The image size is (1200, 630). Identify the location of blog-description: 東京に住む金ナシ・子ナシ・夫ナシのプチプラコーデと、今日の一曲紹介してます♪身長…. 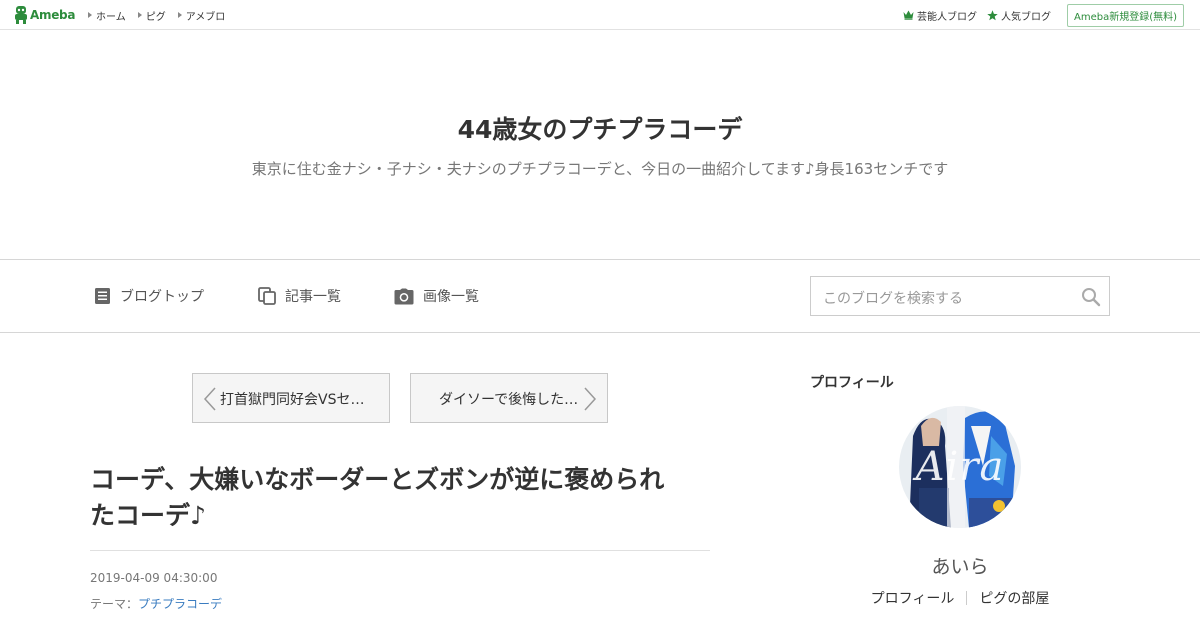
(600, 169).